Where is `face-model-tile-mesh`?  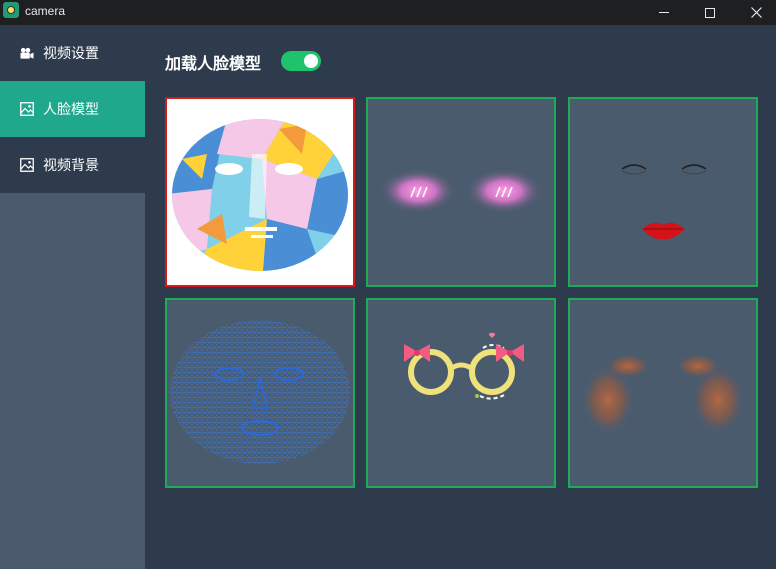 face-model-tile-mesh is located at coordinates (260, 393).